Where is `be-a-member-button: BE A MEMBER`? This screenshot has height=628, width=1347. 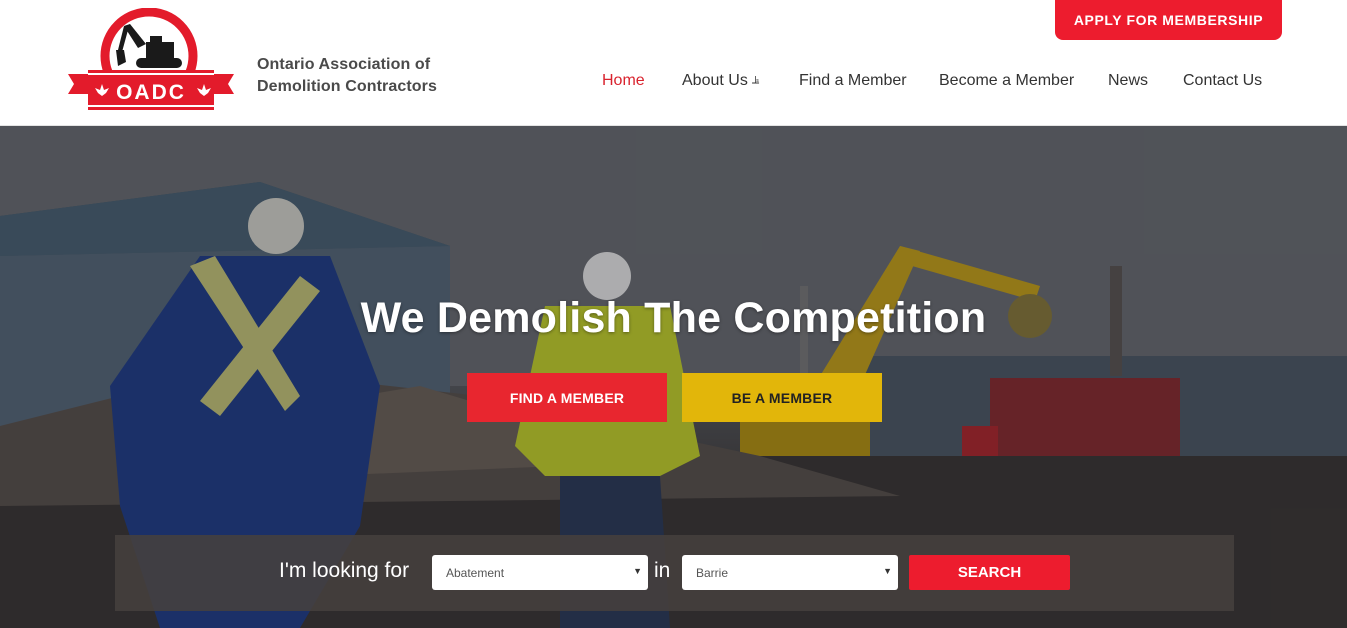 be-a-member-button: BE A MEMBER is located at coordinates (782, 397).